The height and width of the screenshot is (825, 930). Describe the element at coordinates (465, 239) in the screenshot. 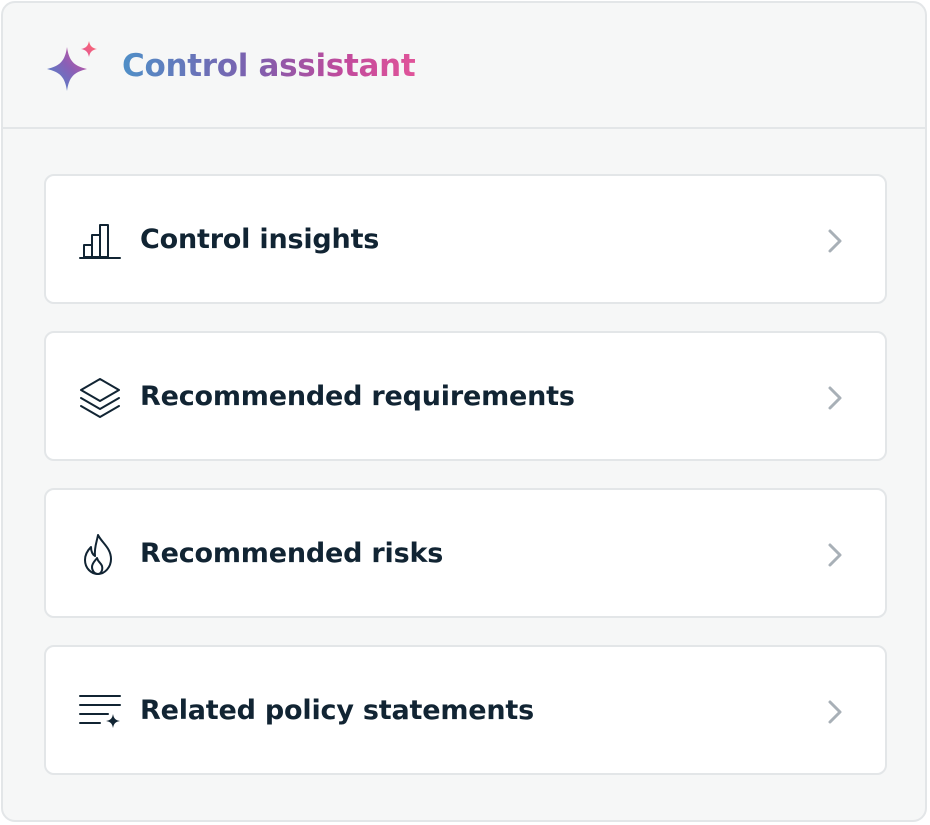

I see `control-insights-item: Control insights` at that location.